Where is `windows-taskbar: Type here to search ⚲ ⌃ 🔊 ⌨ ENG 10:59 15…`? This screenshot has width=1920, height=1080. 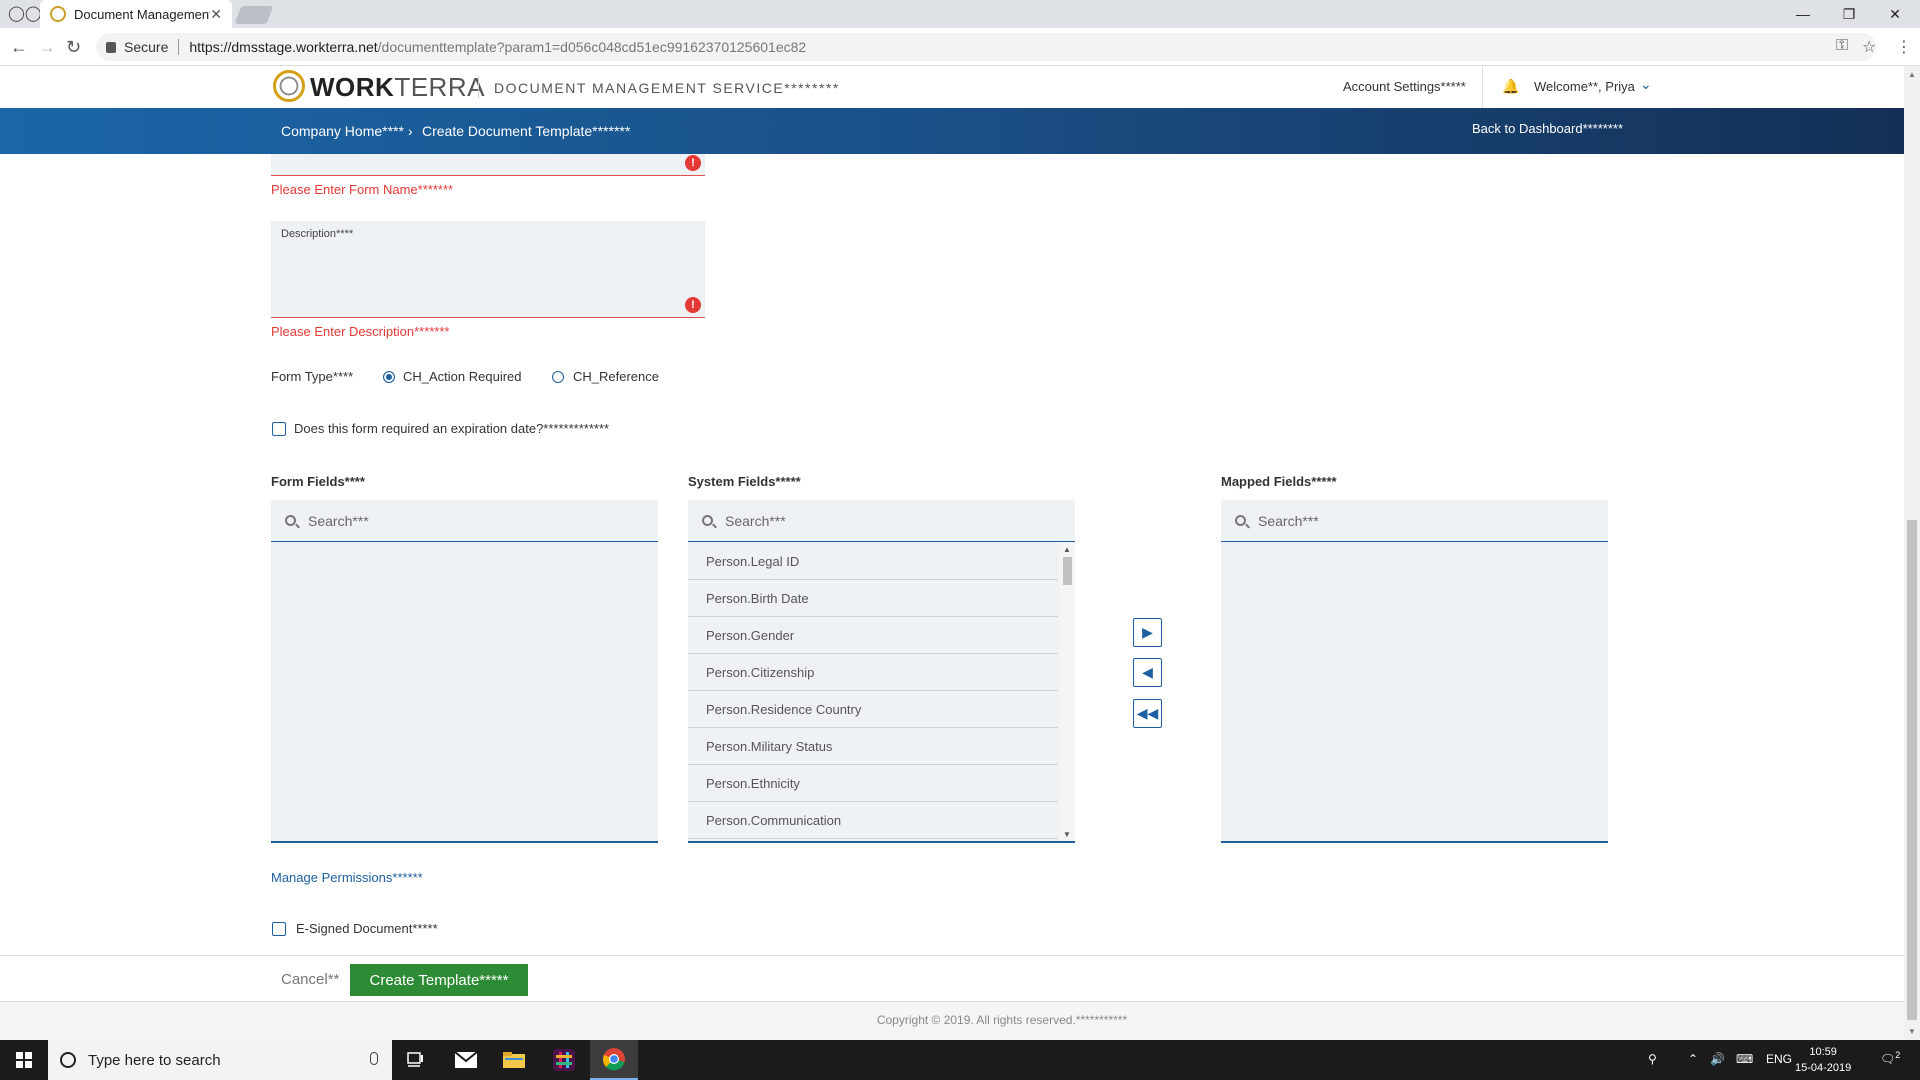 windows-taskbar: Type here to search ⚲ ⌃ 🔊 ⌨ ENG 10:59 15… is located at coordinates (960, 1060).